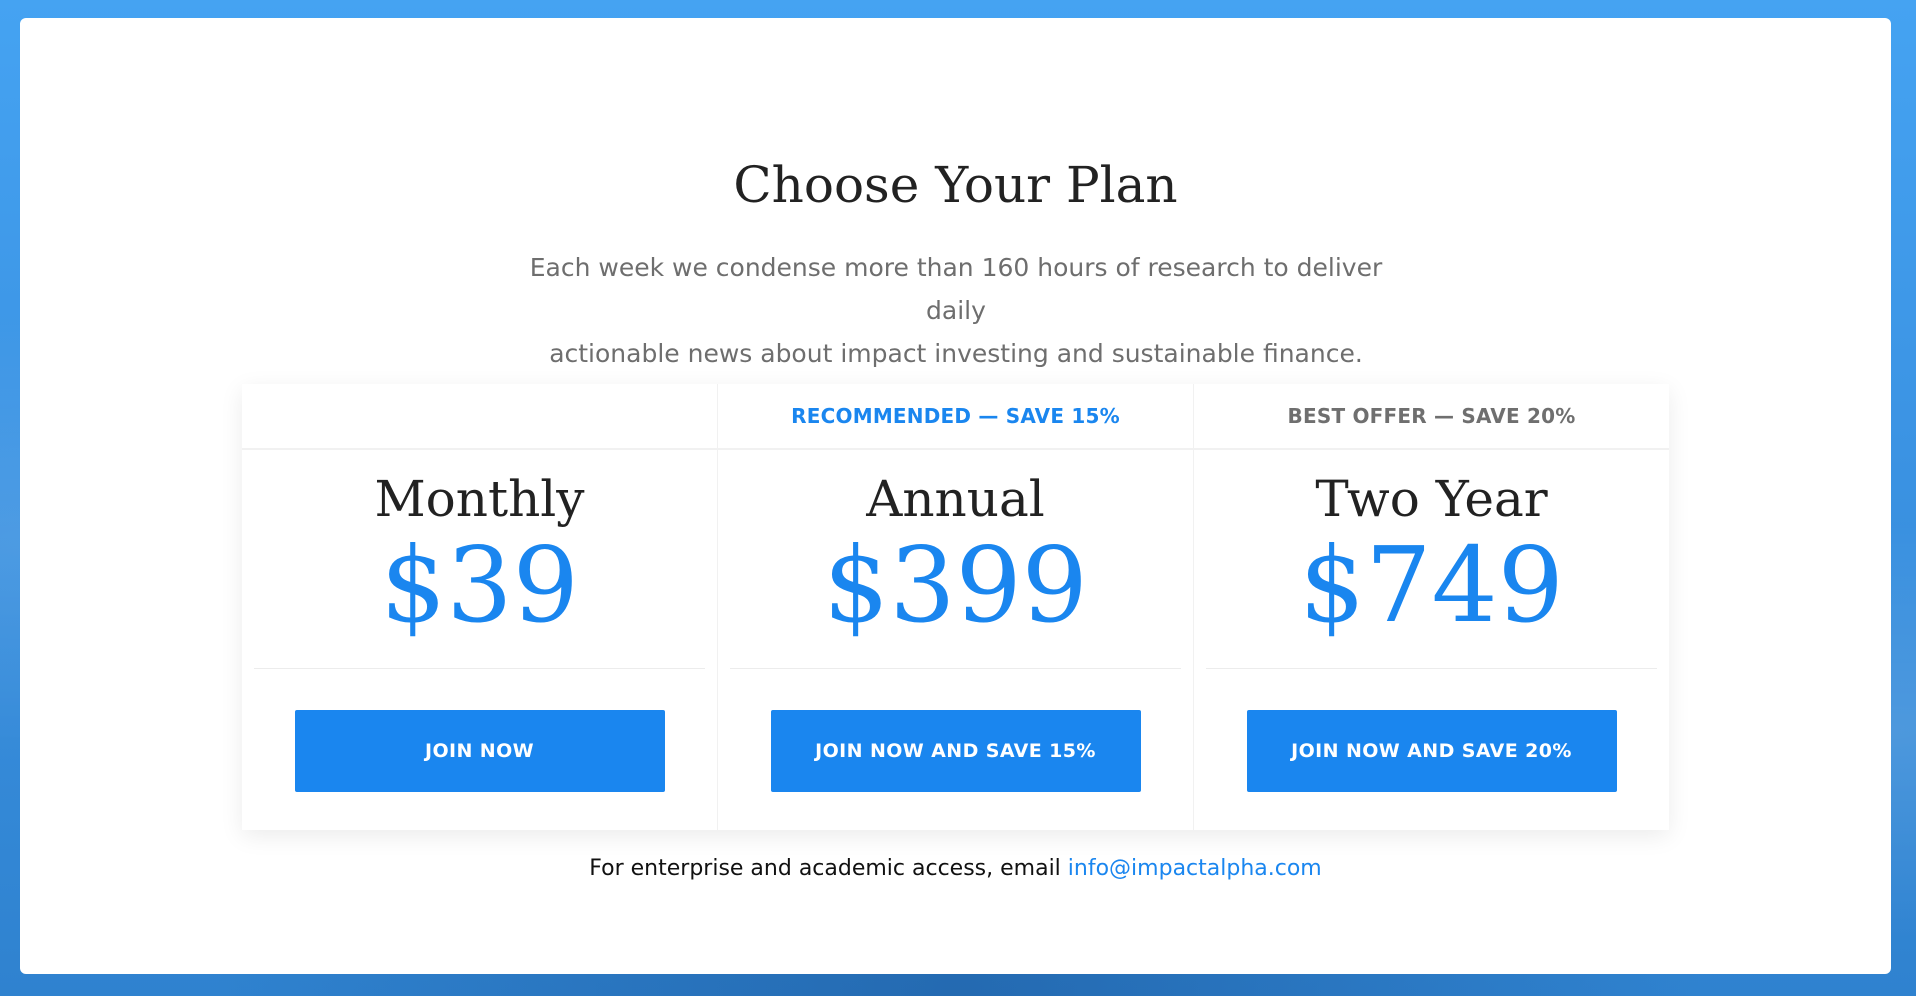  I want to click on join-annual-button: JOIN NOW AND SAVE 15%, so click(955, 751).